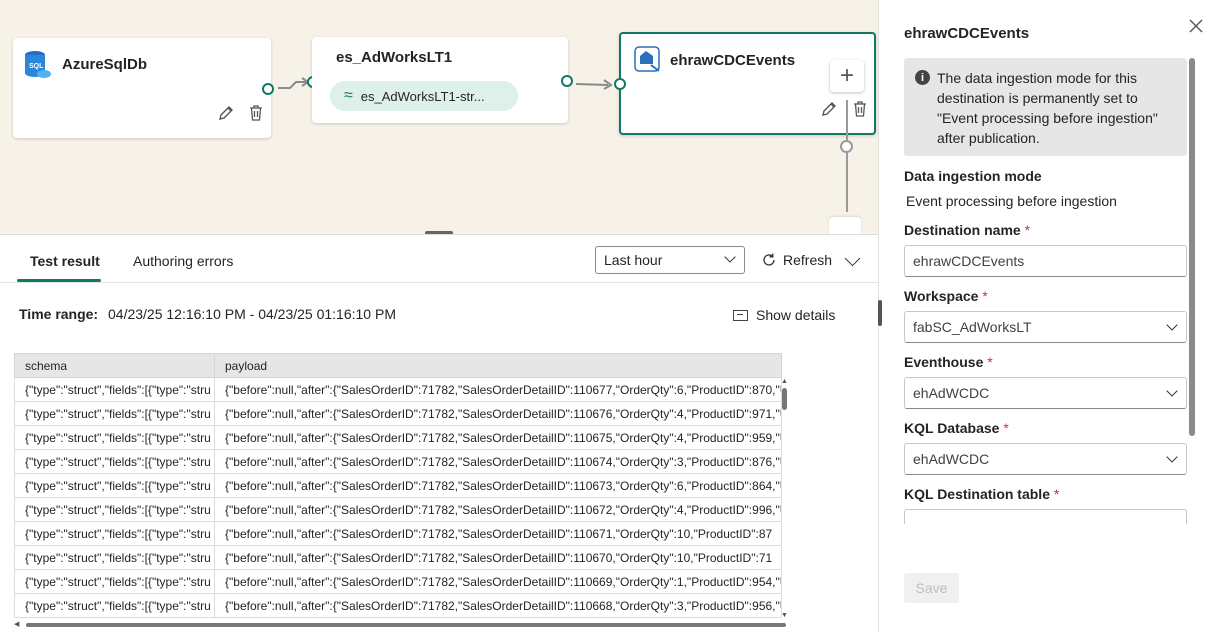  Describe the element at coordinates (406, 625) in the screenshot. I see `horizontal-scroll-thumb` at that location.